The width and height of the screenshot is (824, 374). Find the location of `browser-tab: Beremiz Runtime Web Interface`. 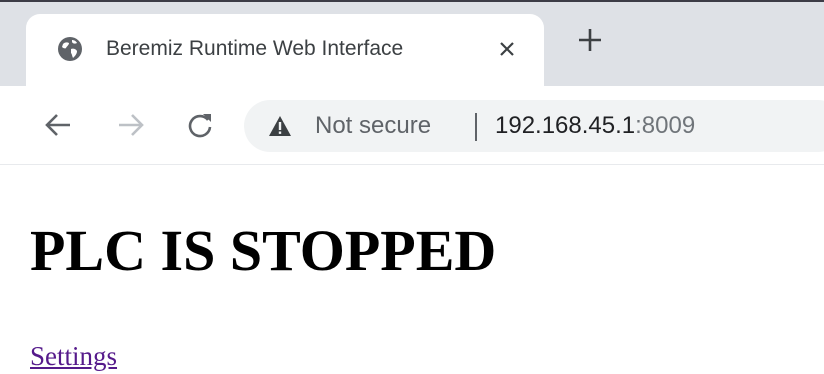

browser-tab: Beremiz Runtime Web Interface is located at coordinates (285, 51).